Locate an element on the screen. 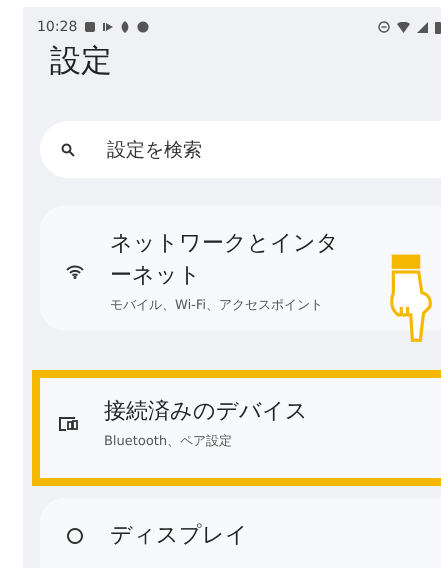 This screenshot has width=441, height=568. do-not-disturb-icon is located at coordinates (384, 27).